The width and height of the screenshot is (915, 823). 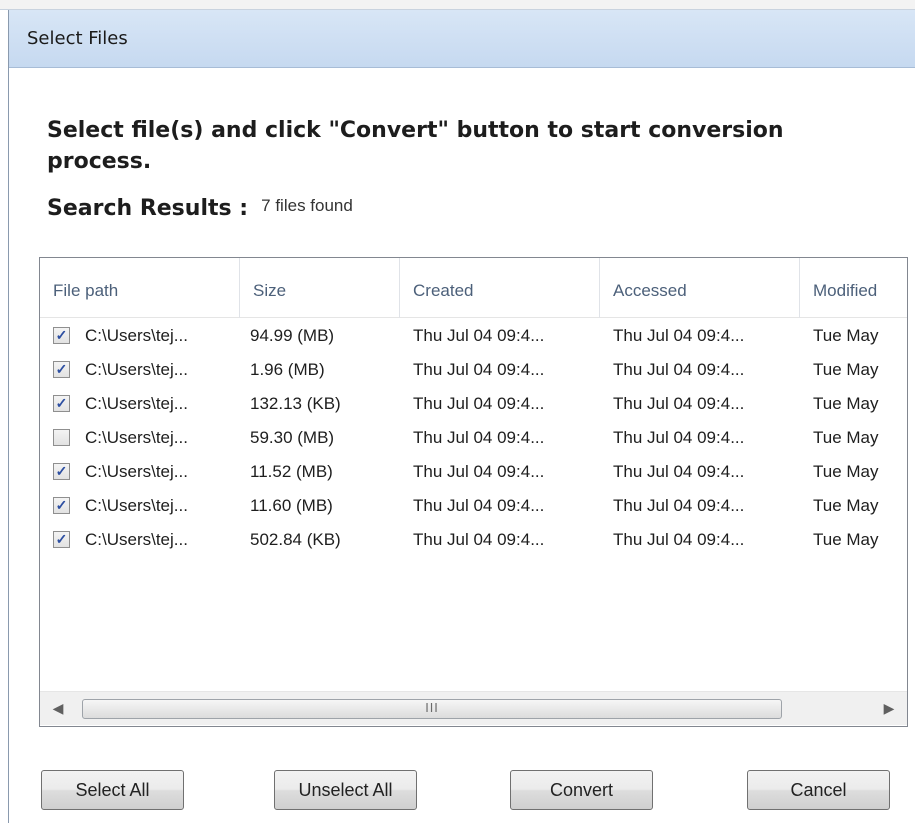 What do you see at coordinates (295, 403) in the screenshot?
I see `cell-size: 132.13 (KB)` at bounding box center [295, 403].